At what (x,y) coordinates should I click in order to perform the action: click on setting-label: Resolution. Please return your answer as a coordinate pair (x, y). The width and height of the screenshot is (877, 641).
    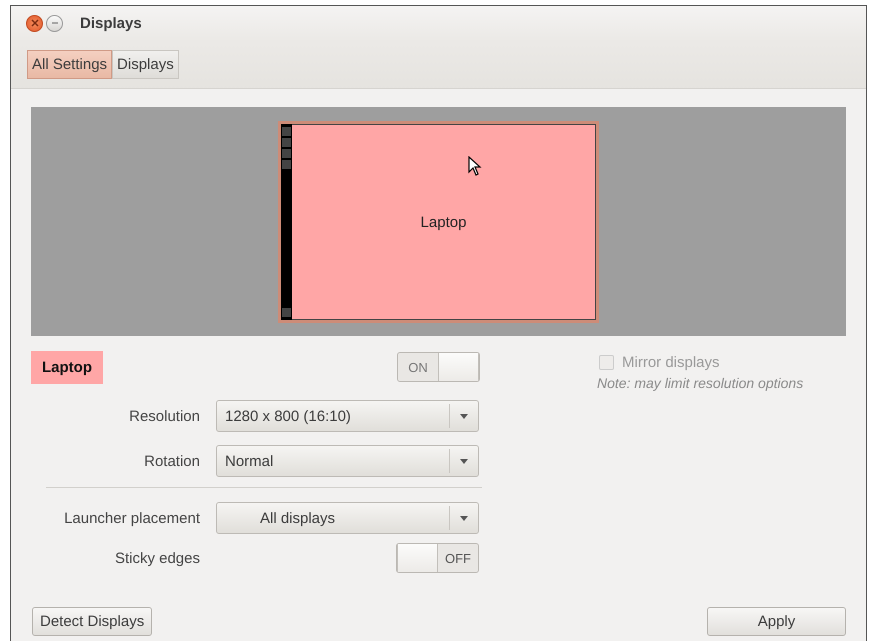
    Looking at the image, I should click on (164, 416).